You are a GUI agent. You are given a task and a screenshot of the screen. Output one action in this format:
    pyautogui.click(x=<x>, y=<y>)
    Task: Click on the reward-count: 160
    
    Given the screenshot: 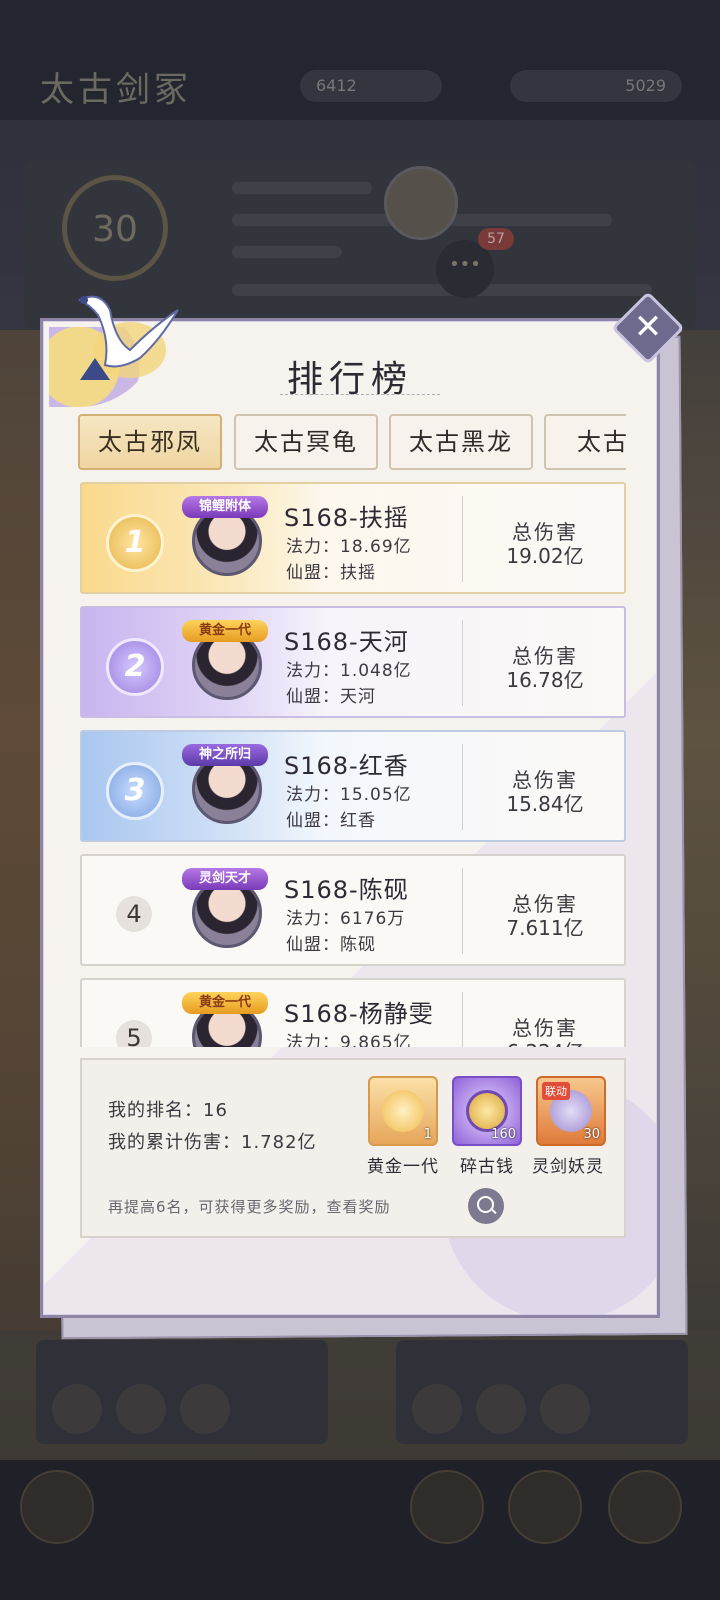 What is the action you would take?
    pyautogui.click(x=503, y=1134)
    